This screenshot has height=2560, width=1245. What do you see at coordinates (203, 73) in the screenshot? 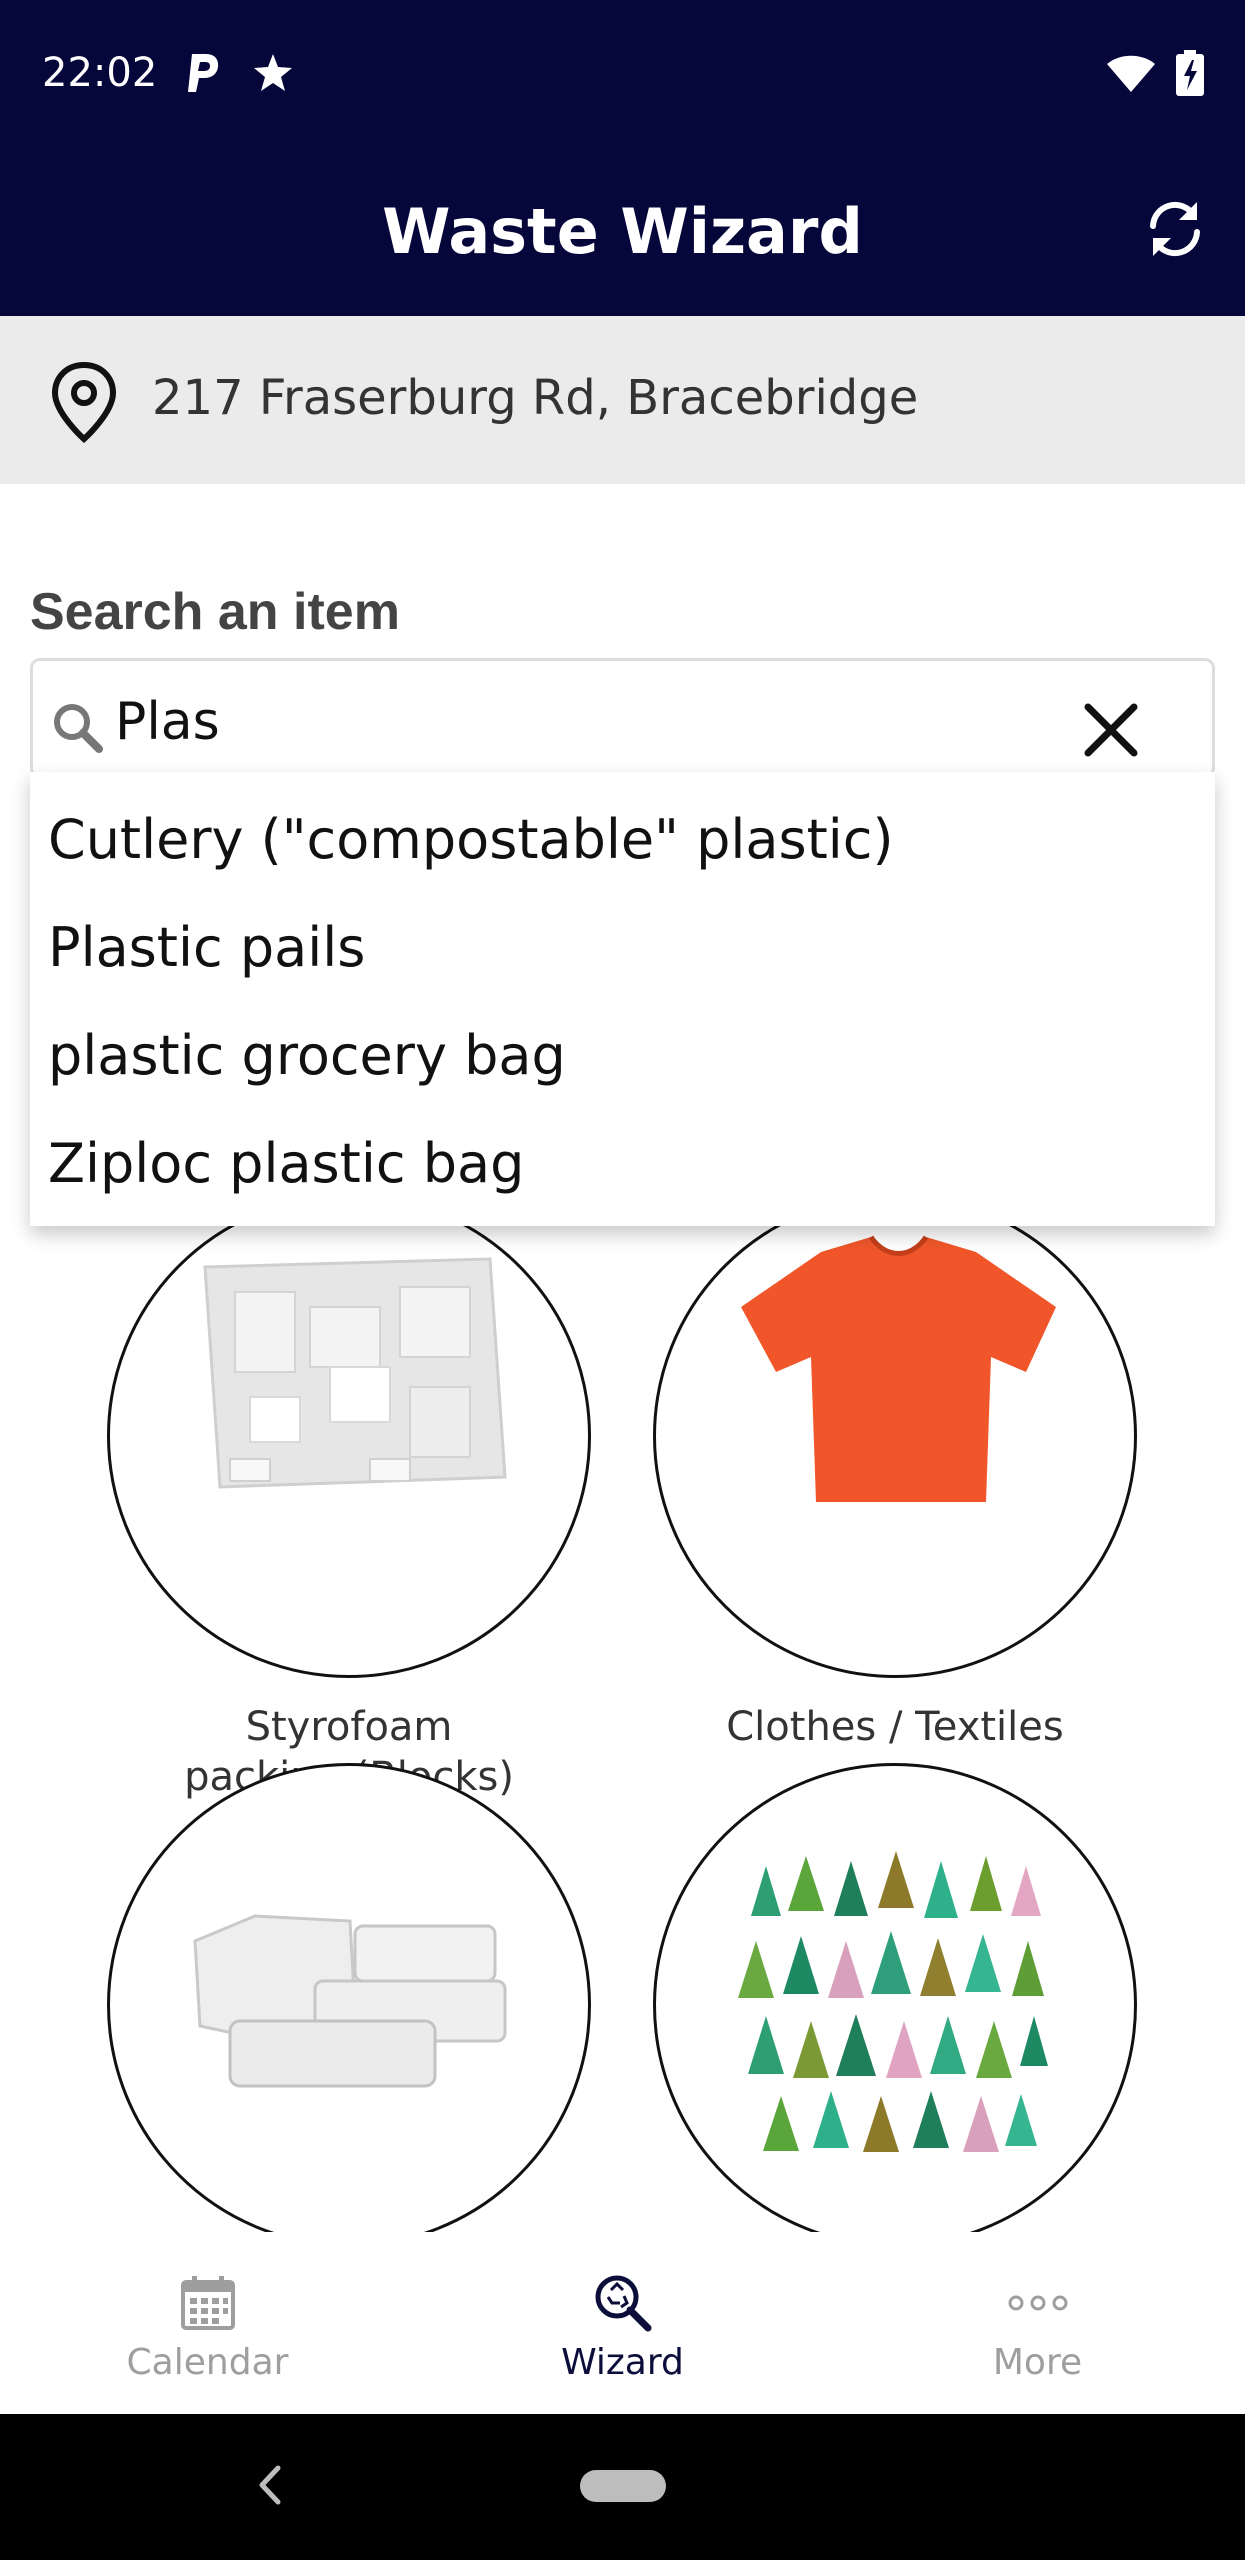
I see `parking-icon` at bounding box center [203, 73].